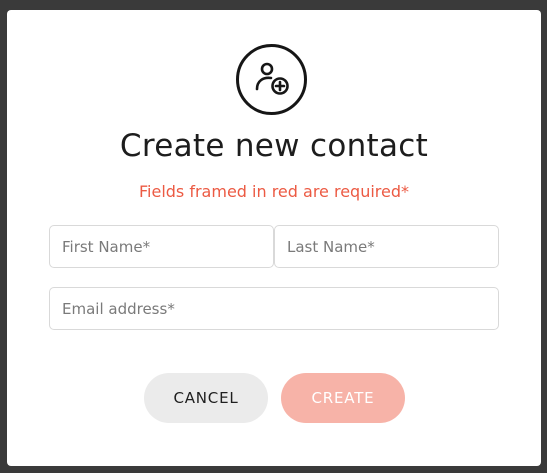  Describe the element at coordinates (206, 398) in the screenshot. I see `cancel-button: CANCEL` at that location.